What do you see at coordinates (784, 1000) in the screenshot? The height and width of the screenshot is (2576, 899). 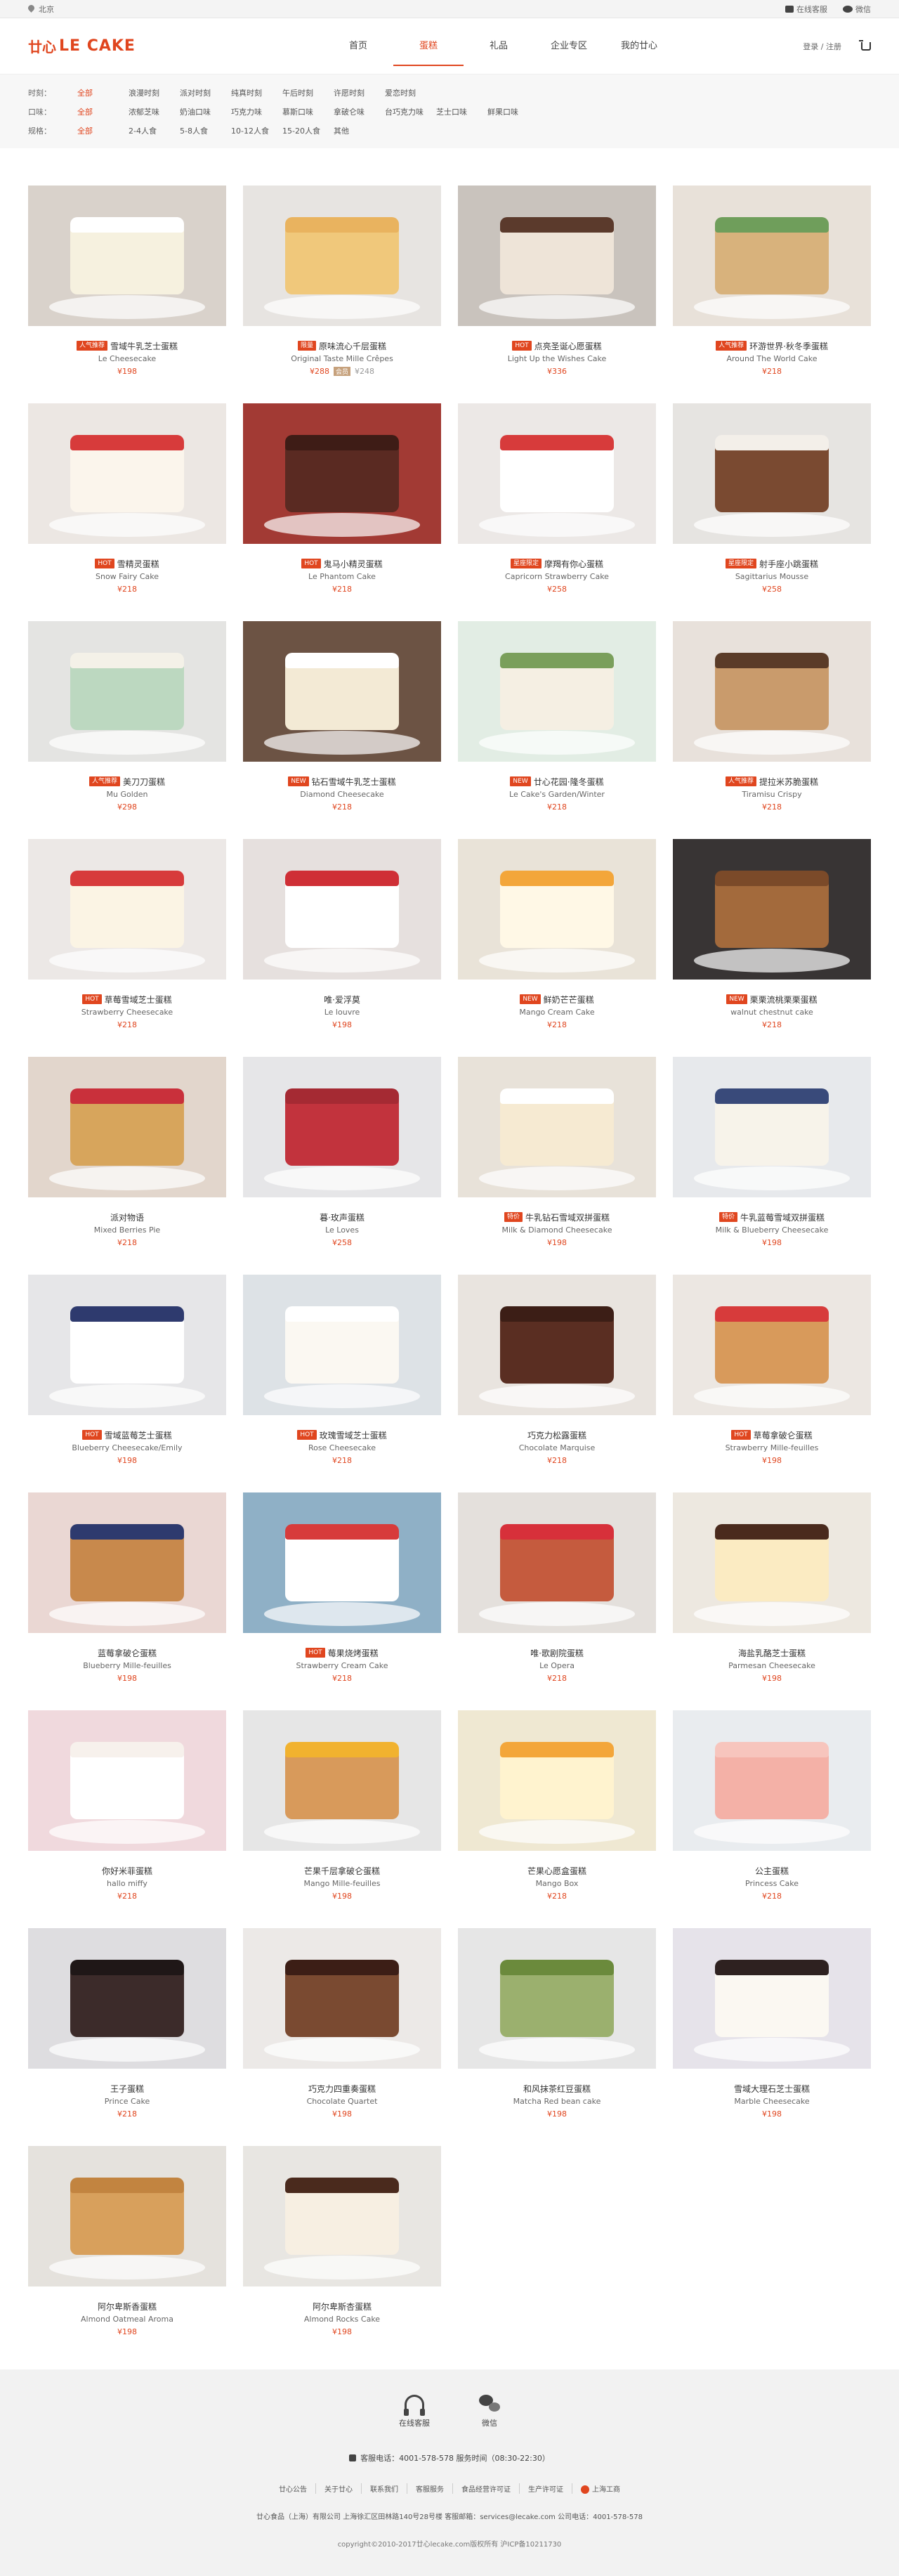 I see `product-name: 栗栗流桃栗栗蛋糕` at bounding box center [784, 1000].